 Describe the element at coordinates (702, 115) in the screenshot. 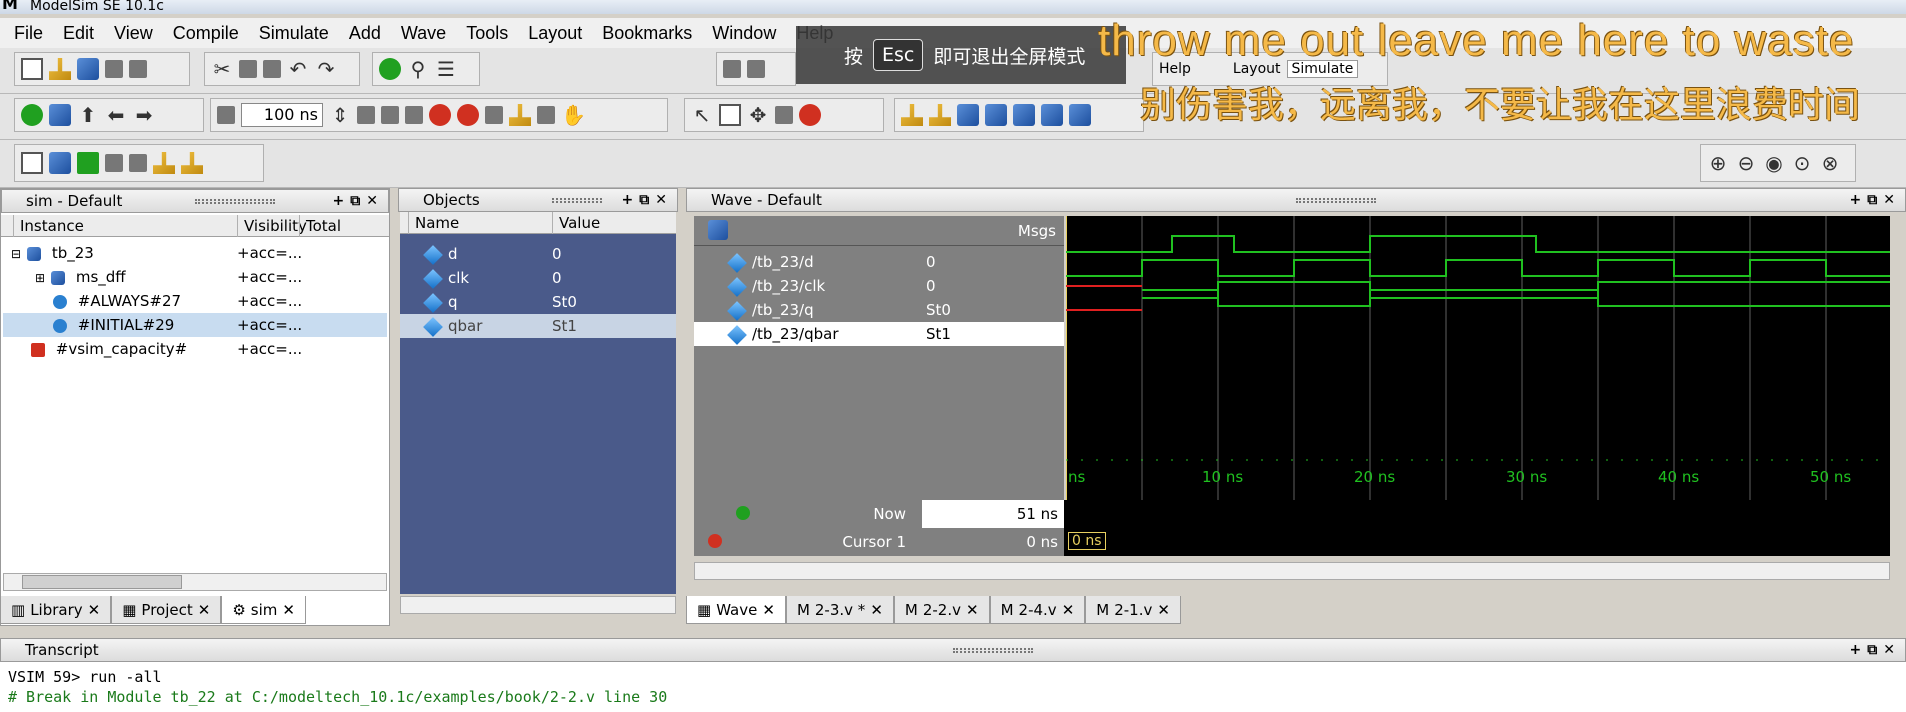

I see `select-cursor-icon: ↖` at that location.